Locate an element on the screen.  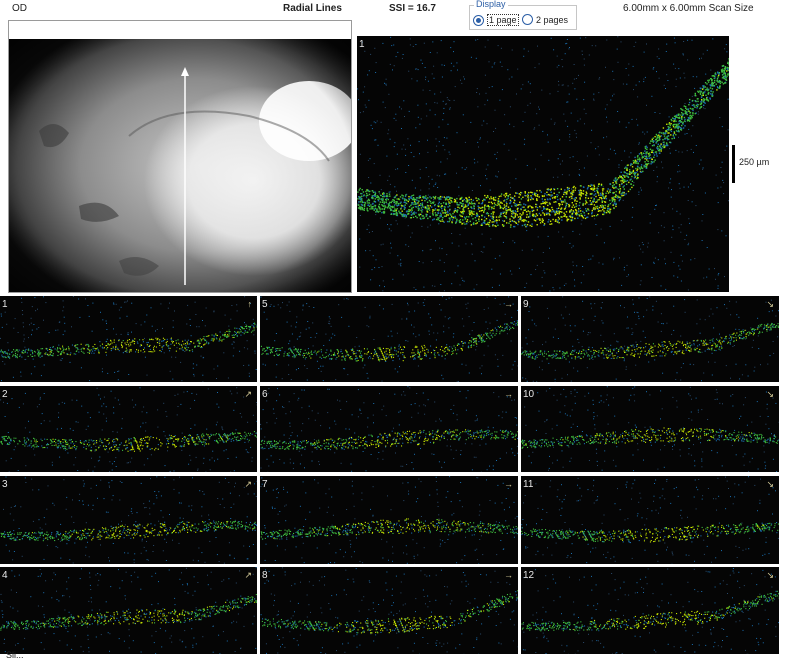
thumbnail-number: 3 is located at coordinates (5, 484).